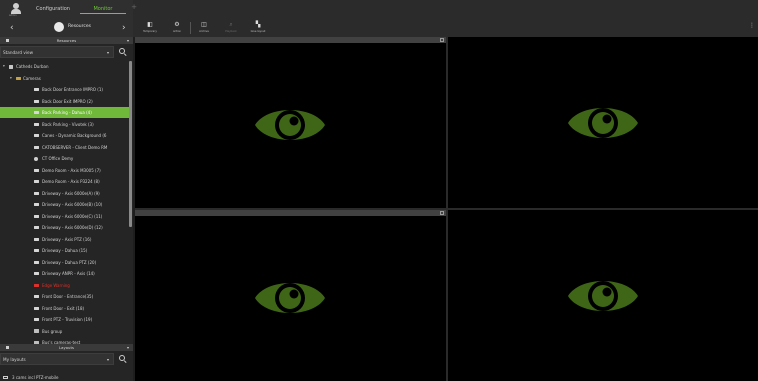  I want to click on toolbar-button-label: Temporary, so click(150, 31).